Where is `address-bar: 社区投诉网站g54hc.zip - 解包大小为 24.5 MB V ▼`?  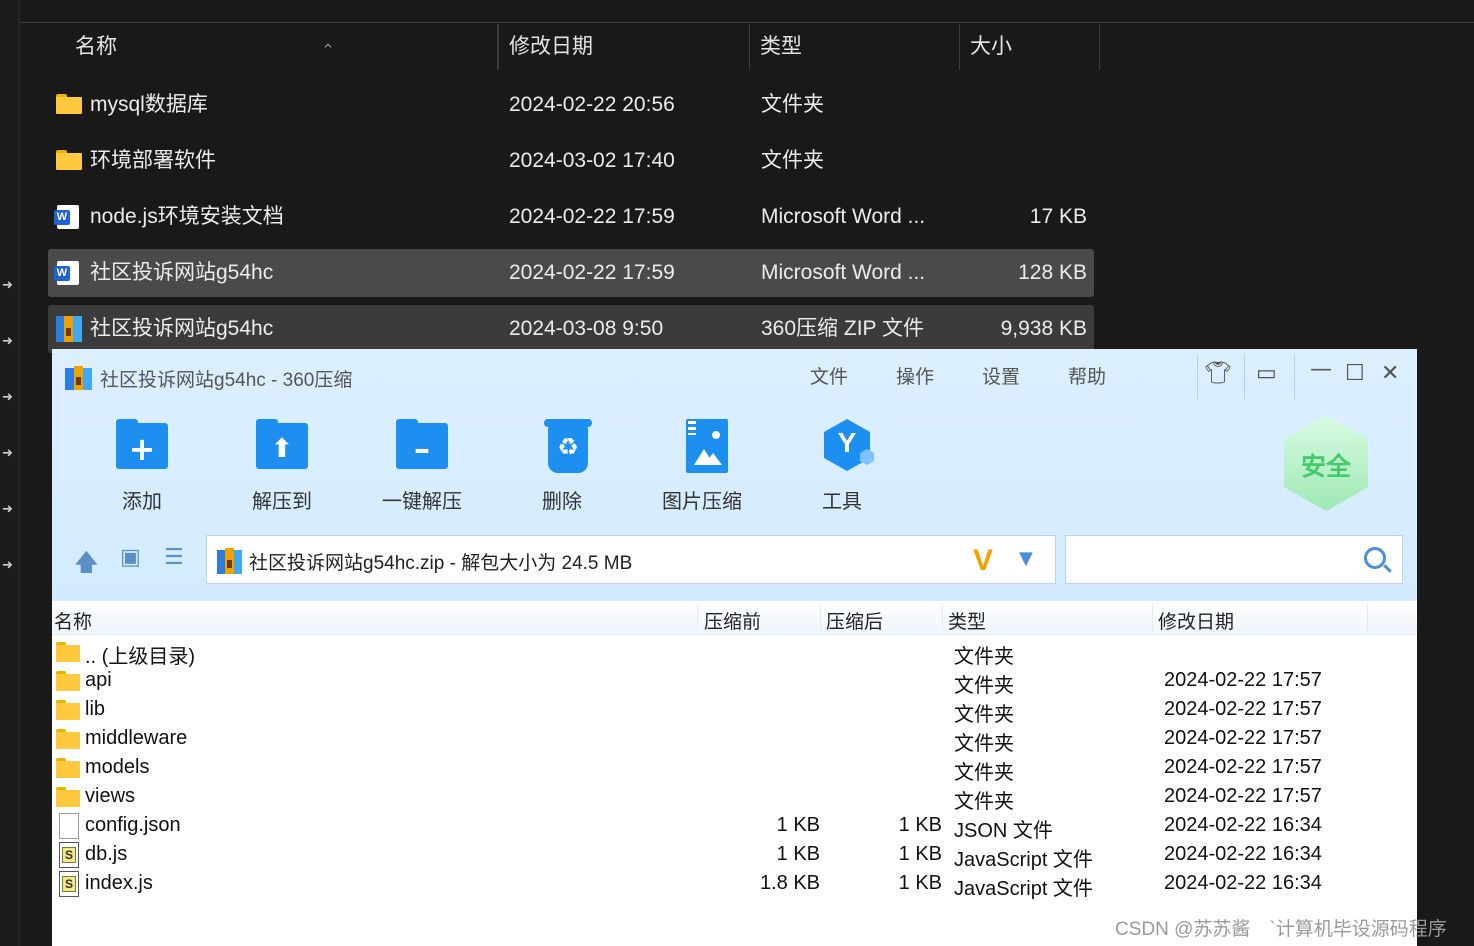 address-bar: 社区投诉网站g54hc.zip - 解包大小为 24.5 MB V ▼ is located at coordinates (631, 559).